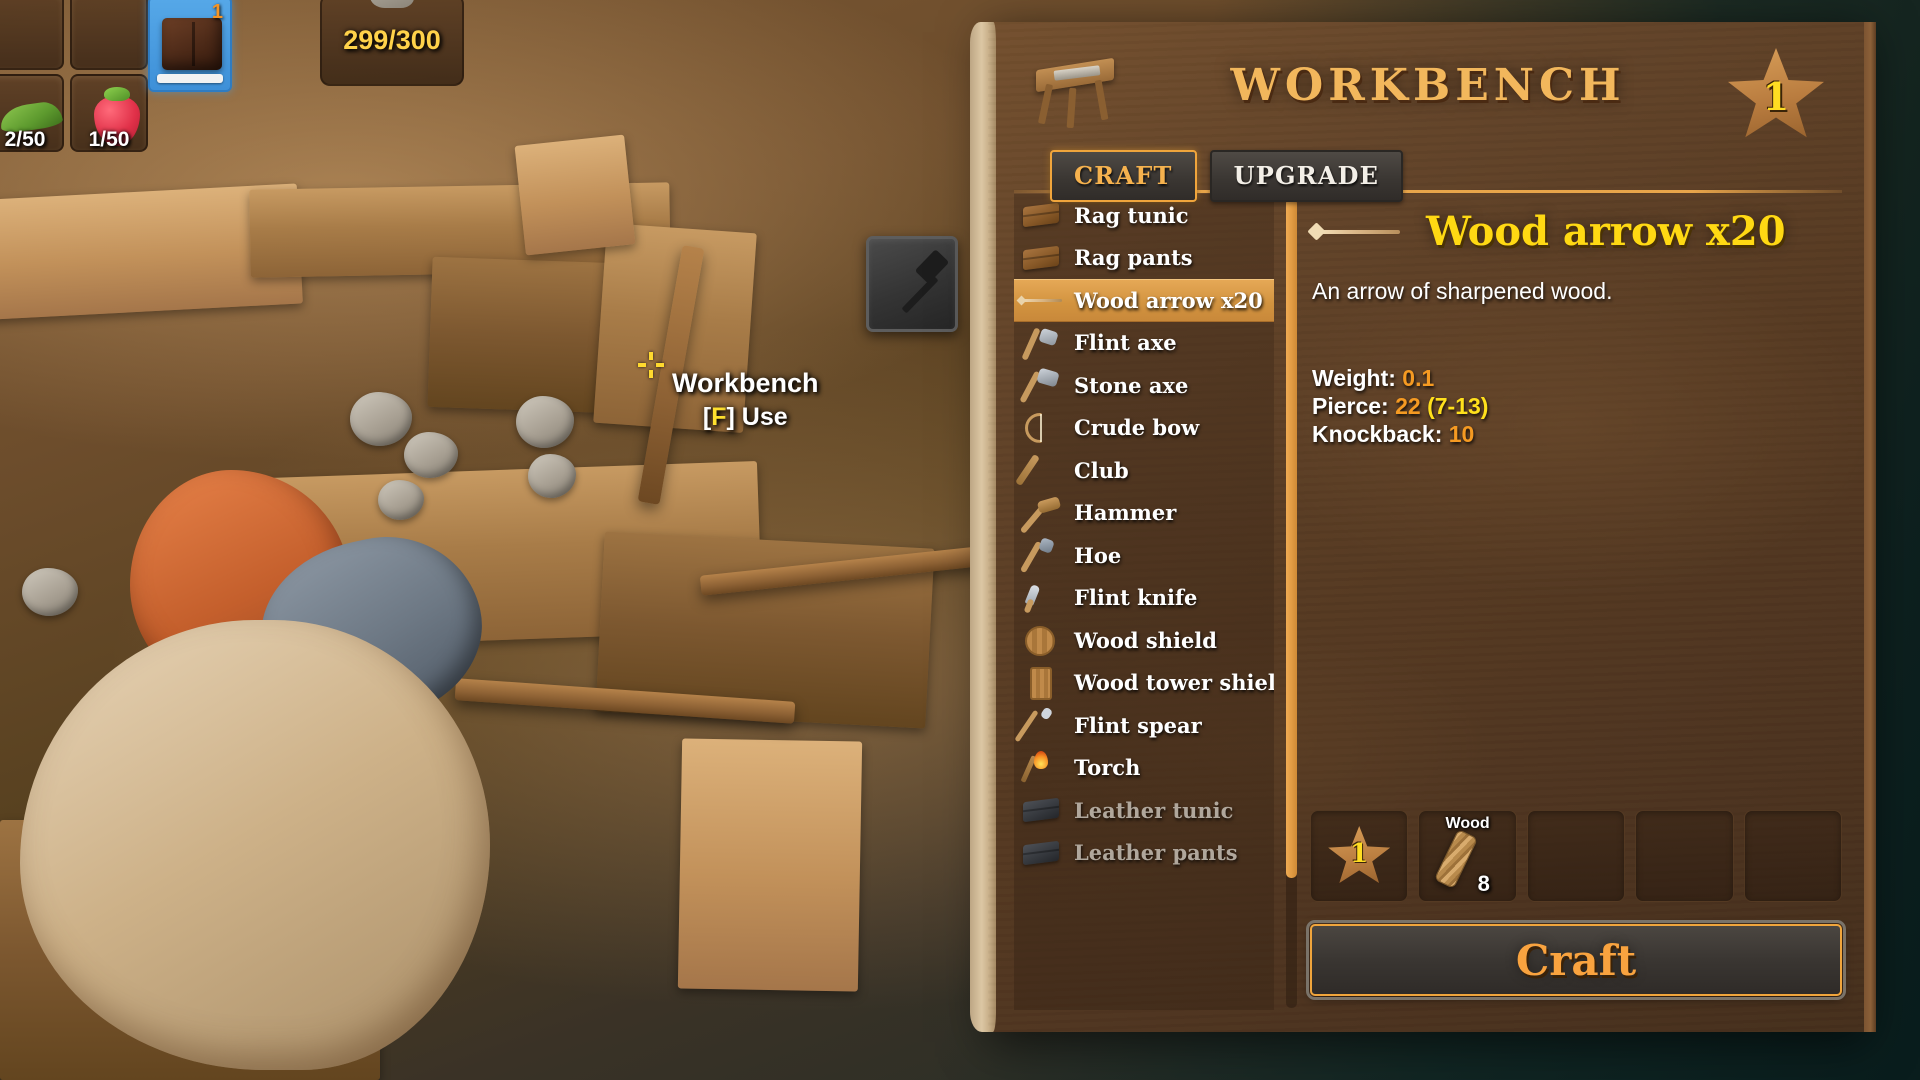  What do you see at coordinates (25, 139) in the screenshot?
I see `food-slot-3-count: 2/50` at bounding box center [25, 139].